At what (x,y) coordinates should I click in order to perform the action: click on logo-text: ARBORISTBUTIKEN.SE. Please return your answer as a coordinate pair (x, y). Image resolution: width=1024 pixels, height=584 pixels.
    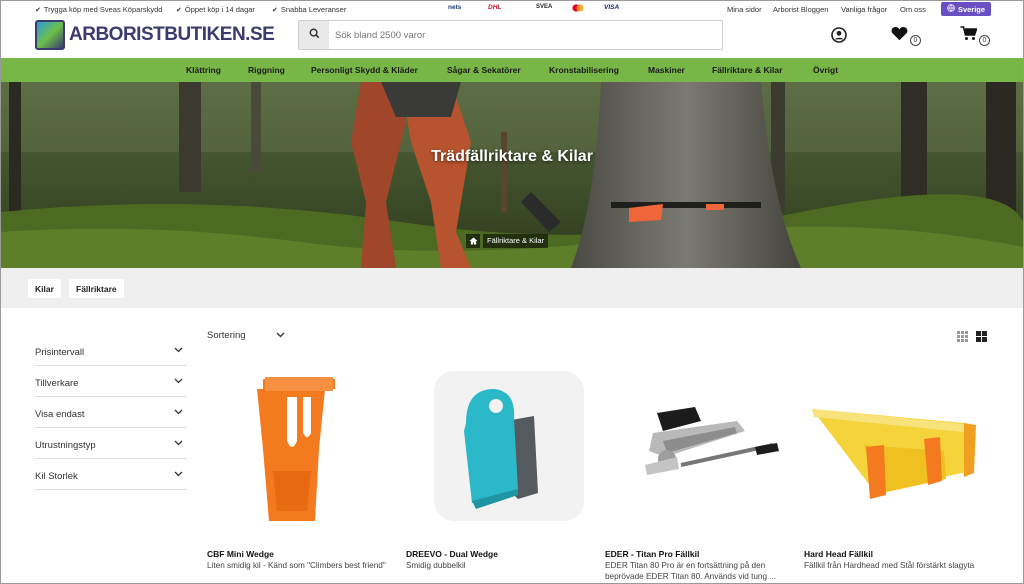
    Looking at the image, I should click on (172, 34).